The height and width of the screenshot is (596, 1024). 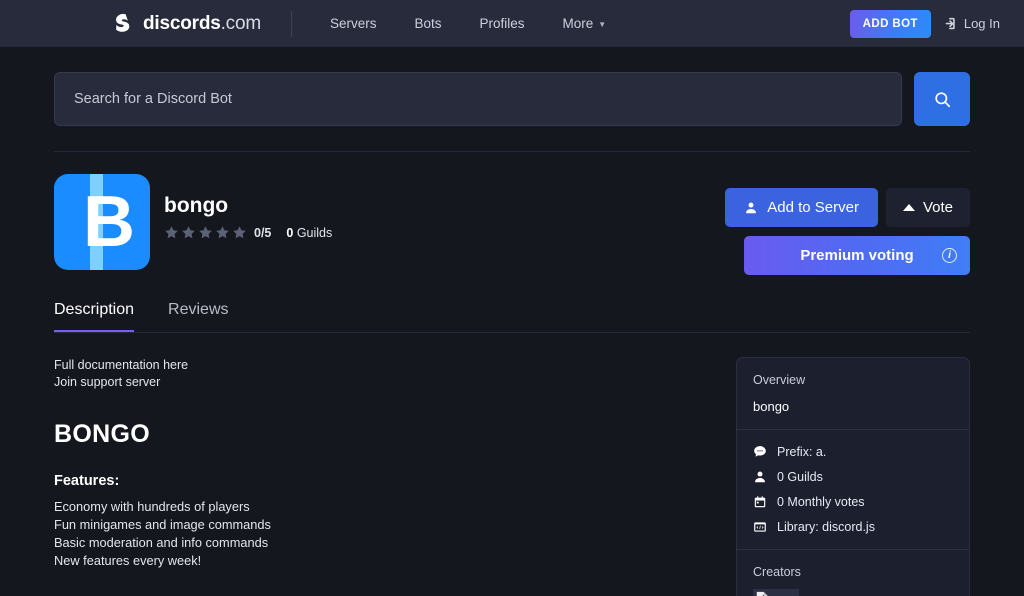 What do you see at coordinates (161, 542) in the screenshot?
I see `feature-item: Basic moderation and info commands` at bounding box center [161, 542].